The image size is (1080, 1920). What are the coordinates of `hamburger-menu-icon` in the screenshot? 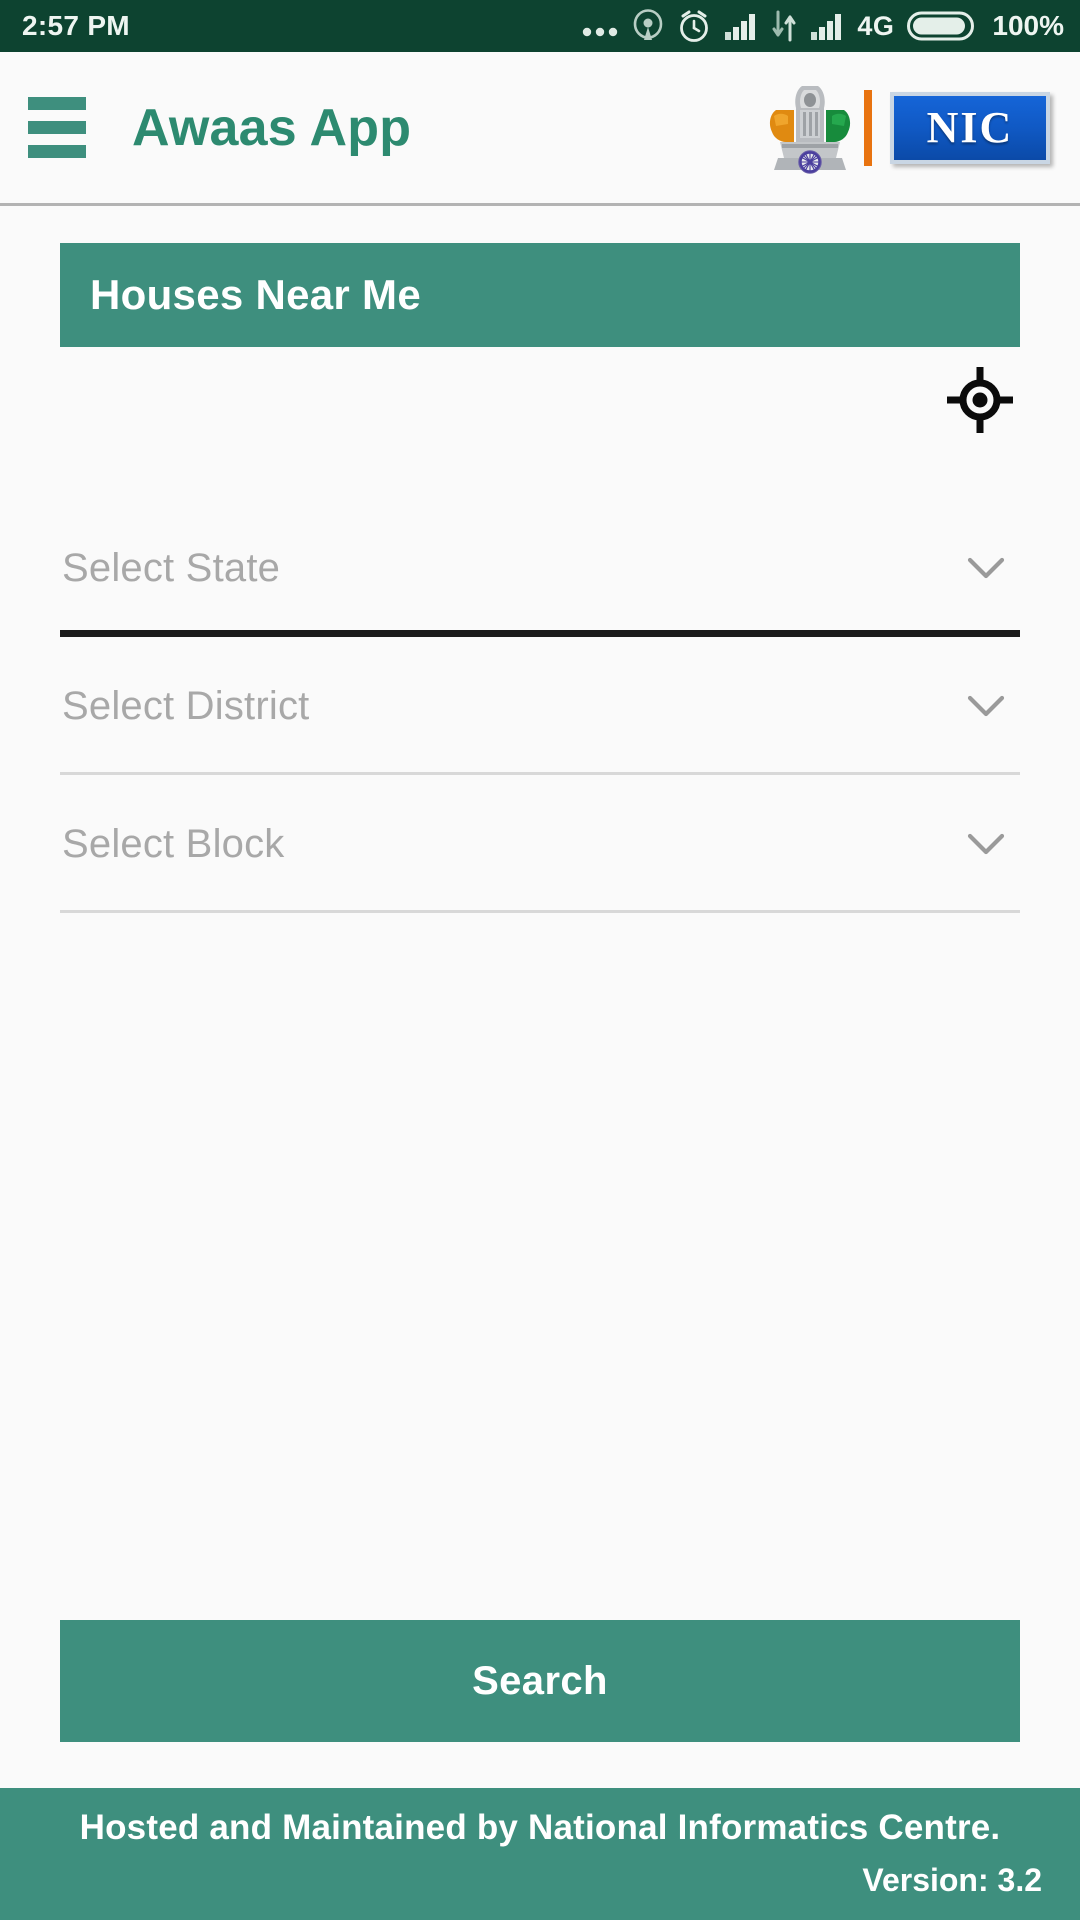 It's located at (59, 127).